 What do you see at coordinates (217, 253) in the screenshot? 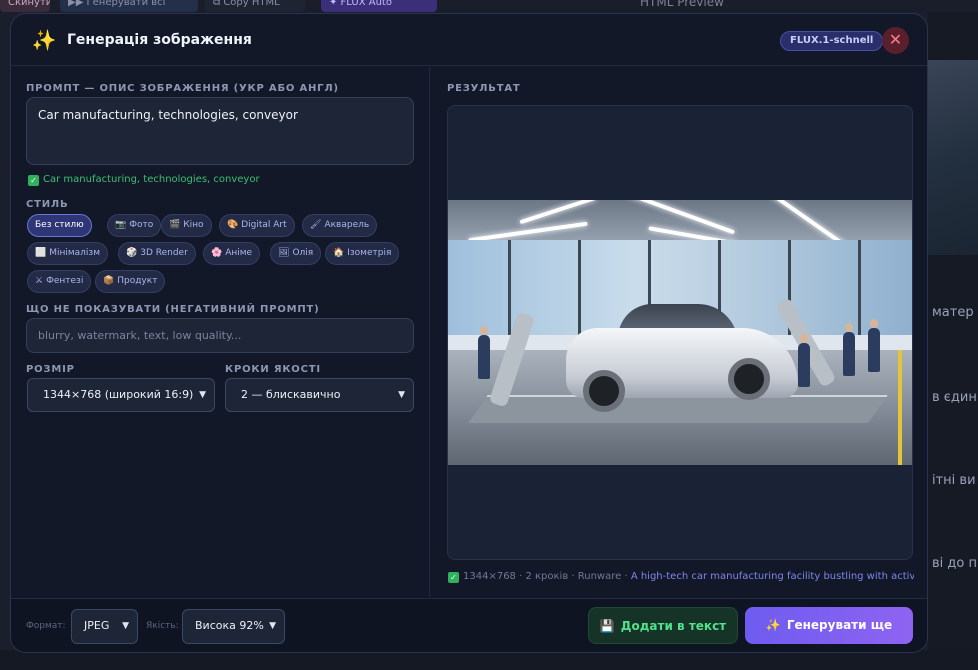
I see `blossom-icon: 🌸` at bounding box center [217, 253].